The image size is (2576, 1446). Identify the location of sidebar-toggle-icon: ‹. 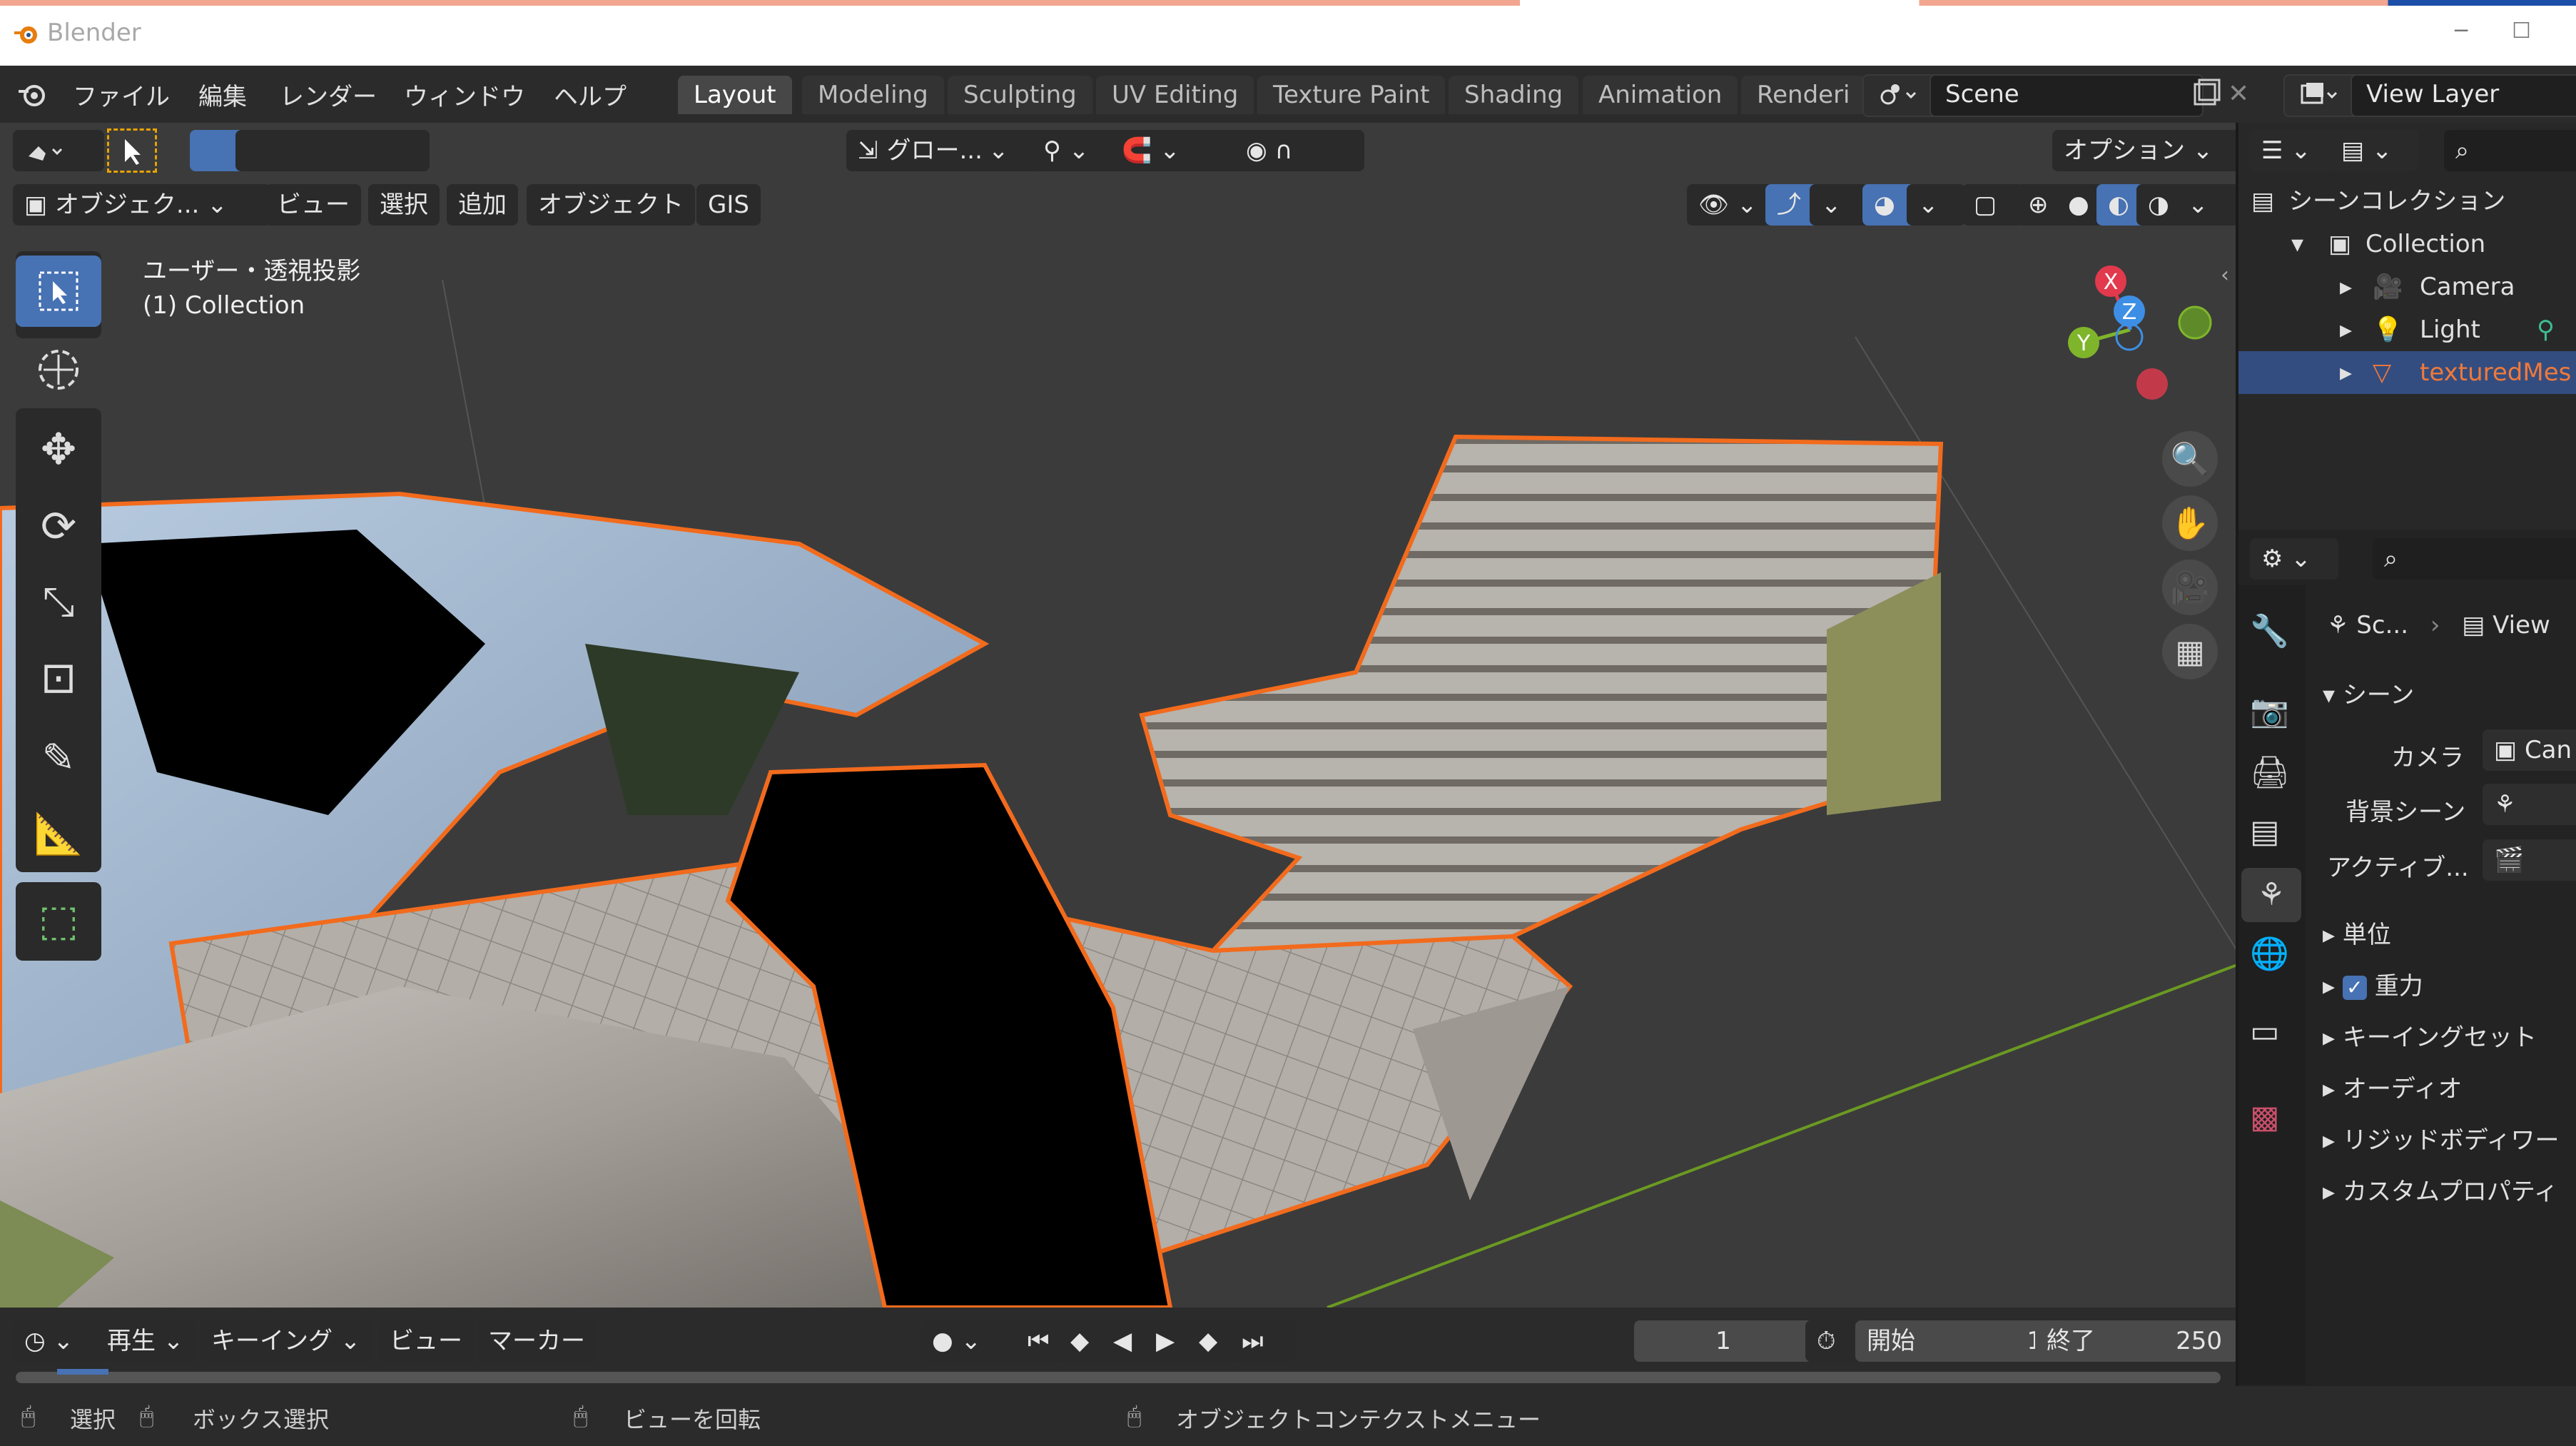
(2225, 275).